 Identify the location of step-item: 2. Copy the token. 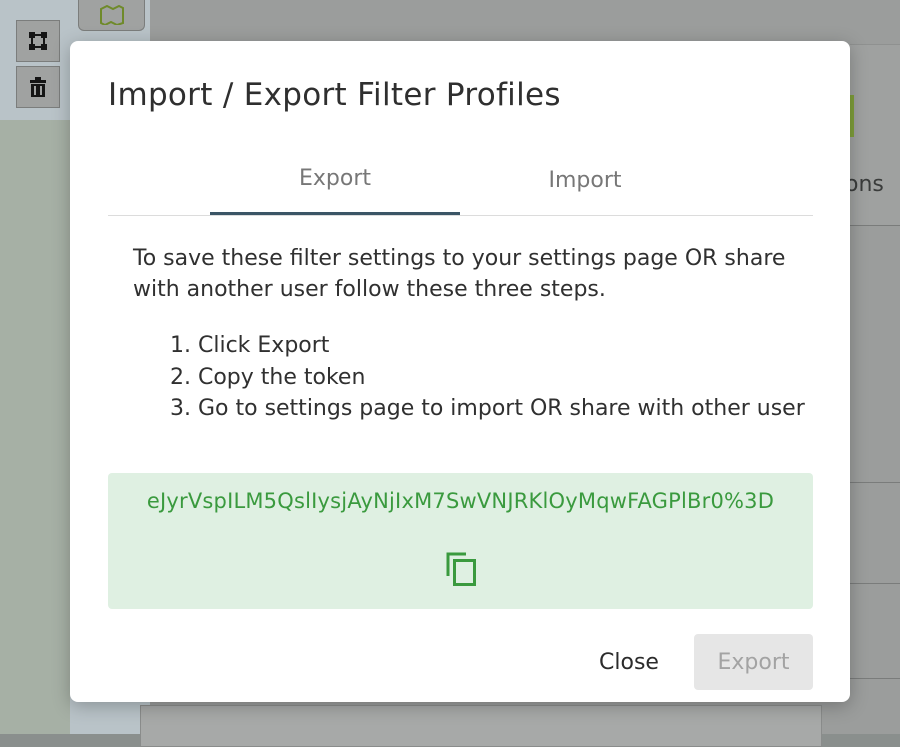
(268, 377).